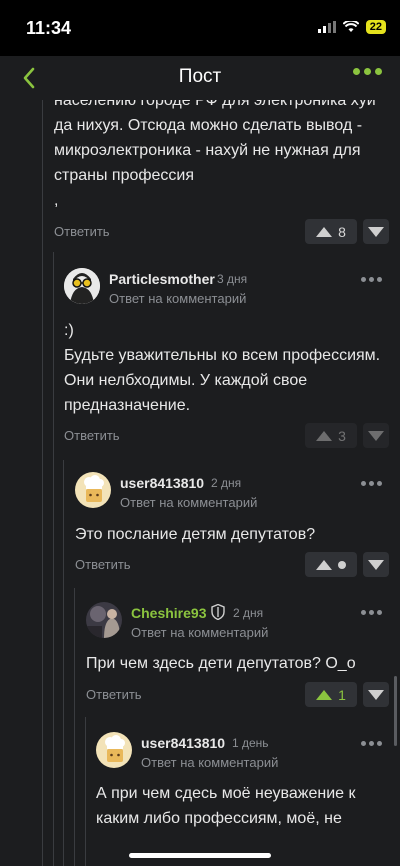 The width and height of the screenshot is (400, 866). I want to click on battery-indicator: 22, so click(375, 27).